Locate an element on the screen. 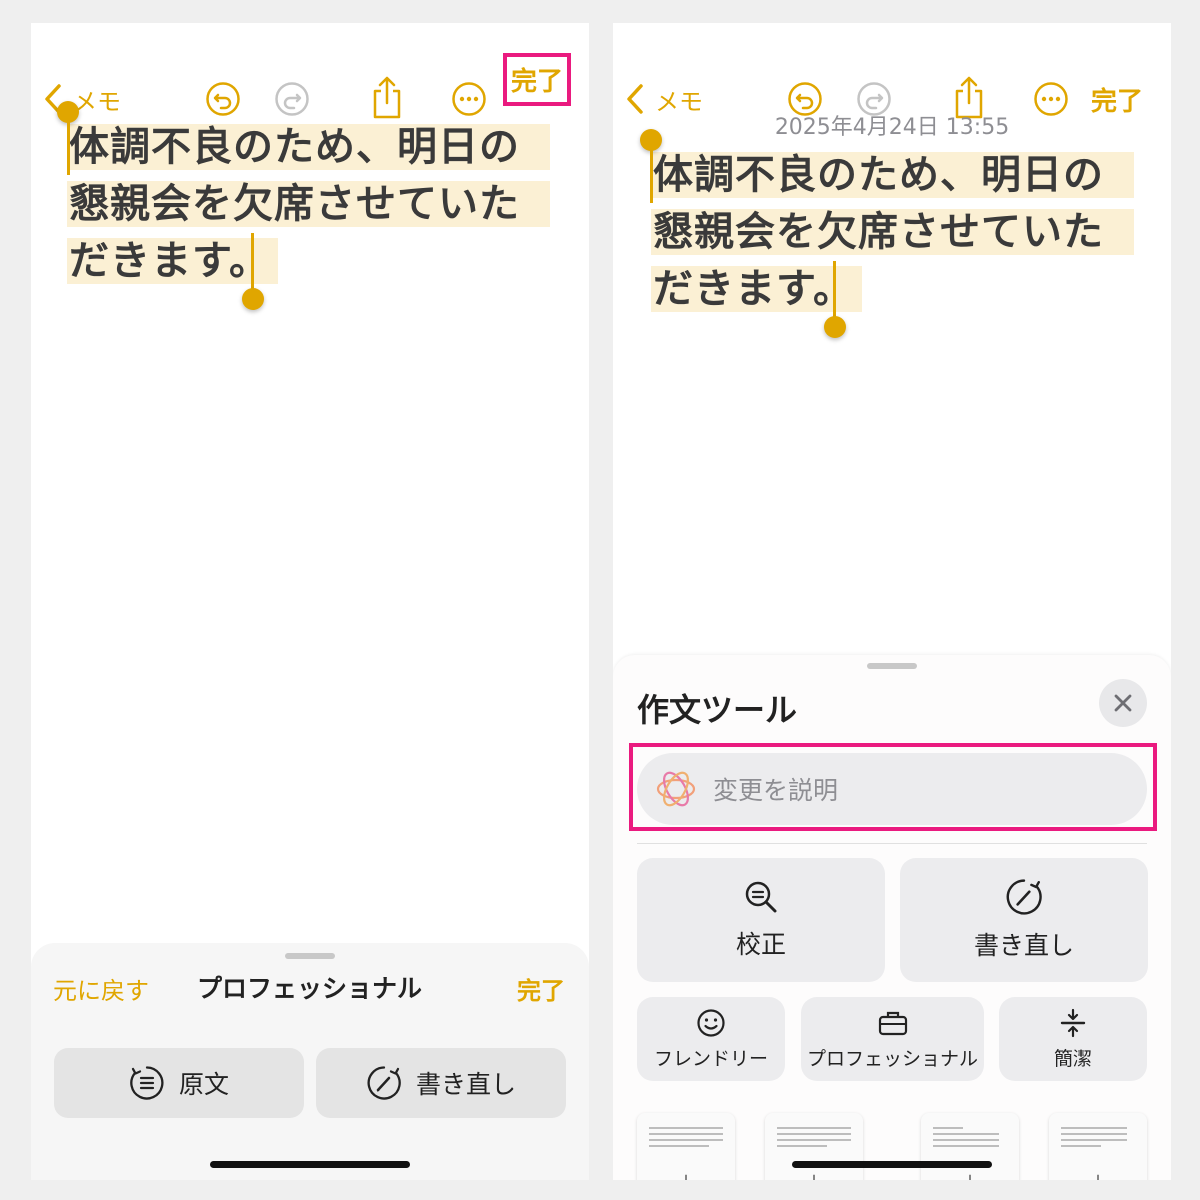 The image size is (1200, 1200). undo-rewrite-button: 元に戻す is located at coordinates (101, 988).